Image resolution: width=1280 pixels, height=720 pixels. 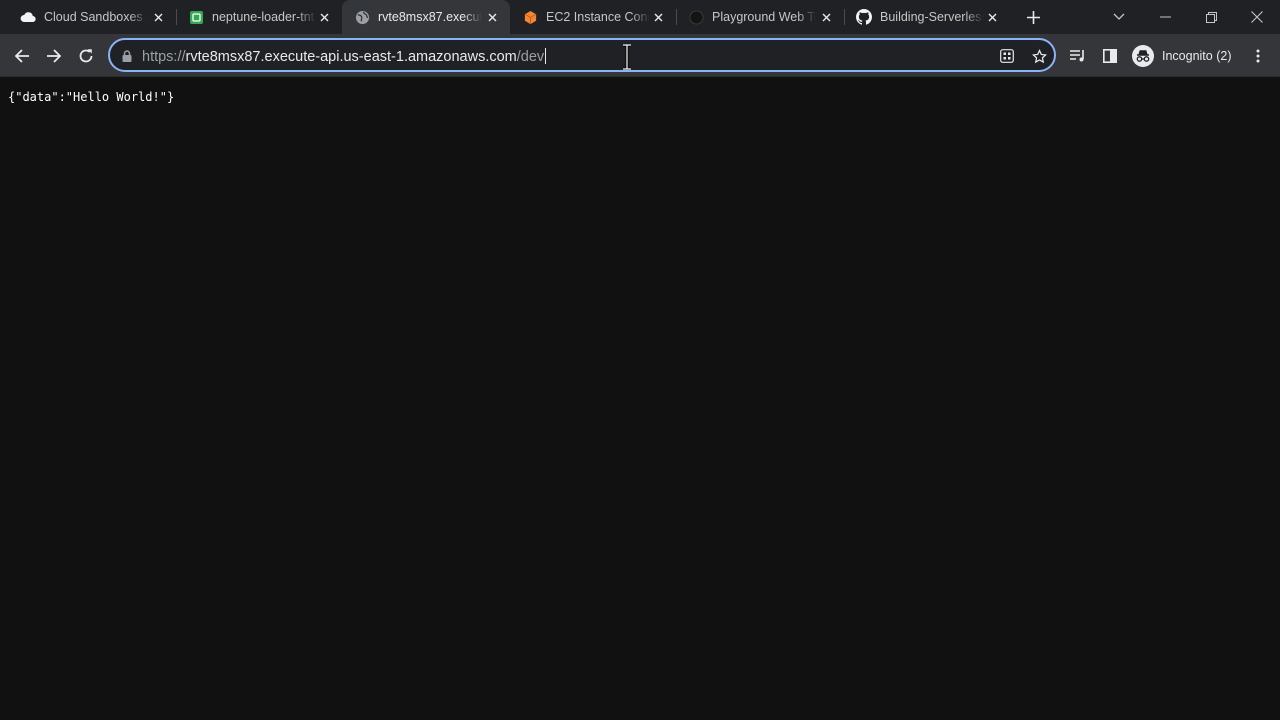 I want to click on plus-icon, so click(x=1033, y=17).